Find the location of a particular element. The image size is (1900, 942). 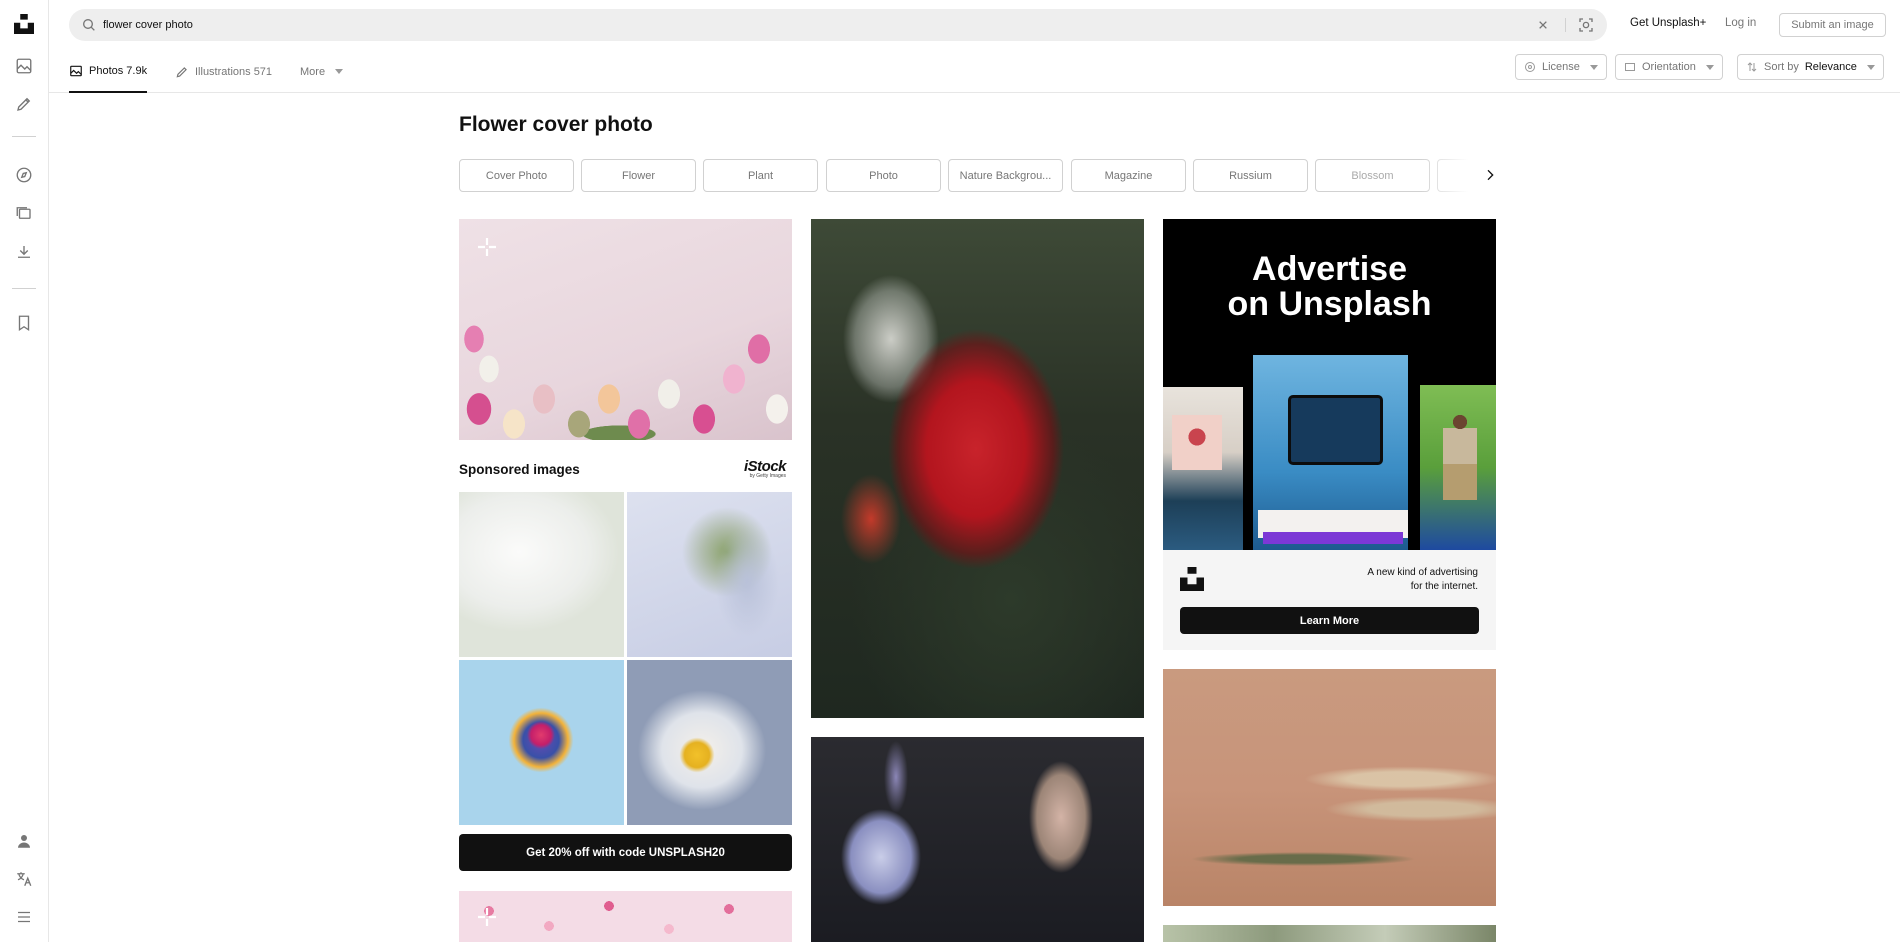

chevron-right-icon is located at coordinates (1490, 175).